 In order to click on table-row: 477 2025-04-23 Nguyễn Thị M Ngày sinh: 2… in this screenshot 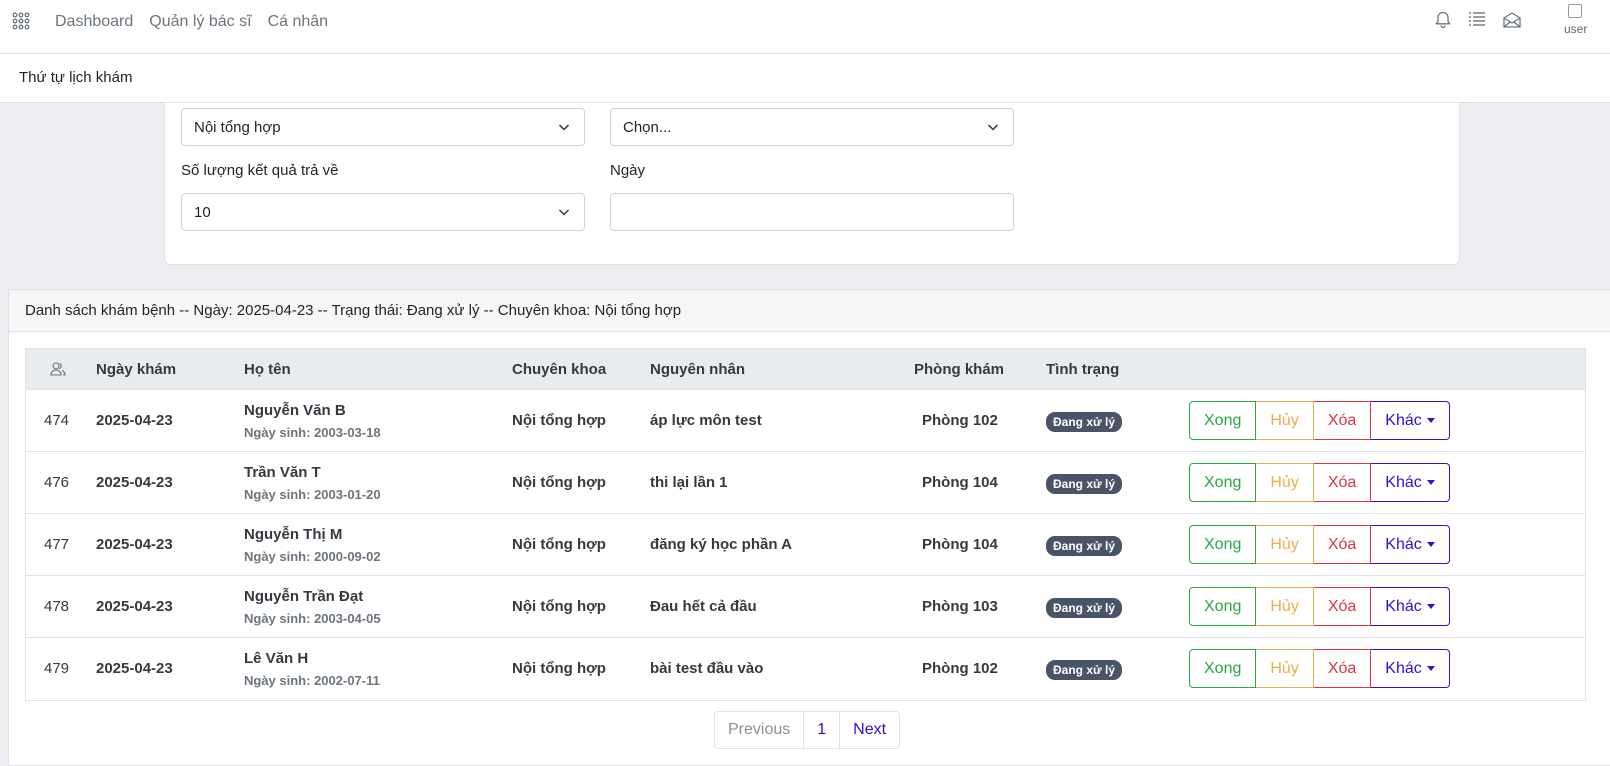, I will do `click(805, 545)`.